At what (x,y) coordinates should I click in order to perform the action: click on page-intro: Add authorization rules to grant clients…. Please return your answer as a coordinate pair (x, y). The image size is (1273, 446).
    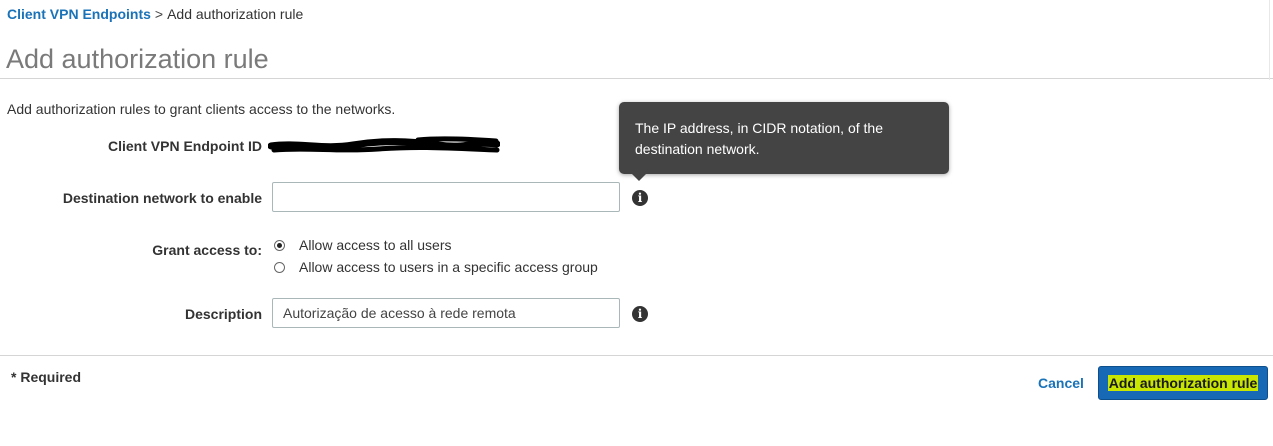
    Looking at the image, I should click on (201, 109).